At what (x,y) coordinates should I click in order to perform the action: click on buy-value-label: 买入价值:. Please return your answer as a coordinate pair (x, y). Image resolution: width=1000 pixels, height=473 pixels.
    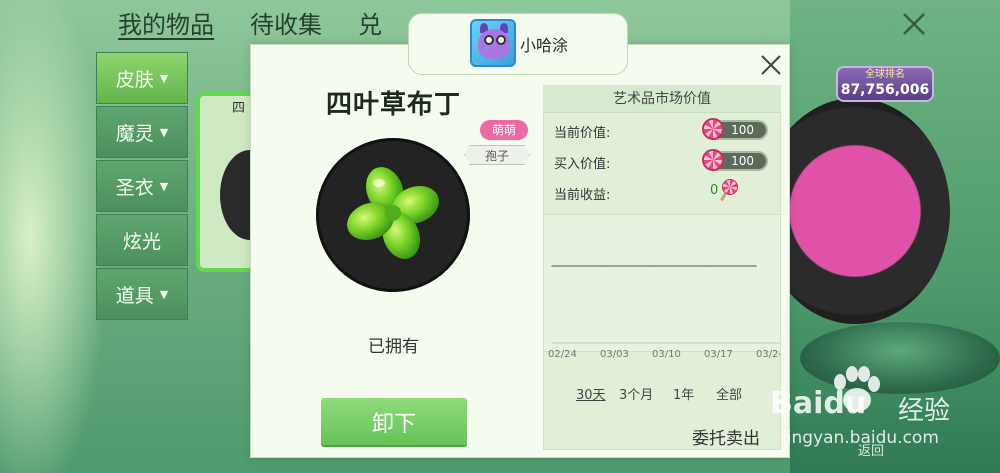
    Looking at the image, I should click on (582, 164).